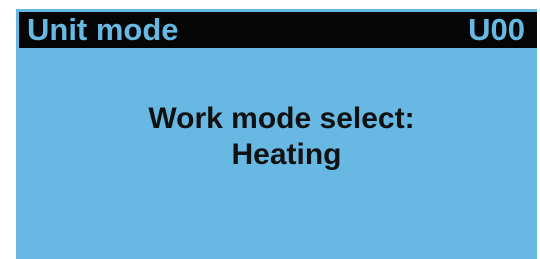 The height and width of the screenshot is (259, 540). Describe the element at coordinates (496, 29) in the screenshot. I see `screen-code: U00` at that location.